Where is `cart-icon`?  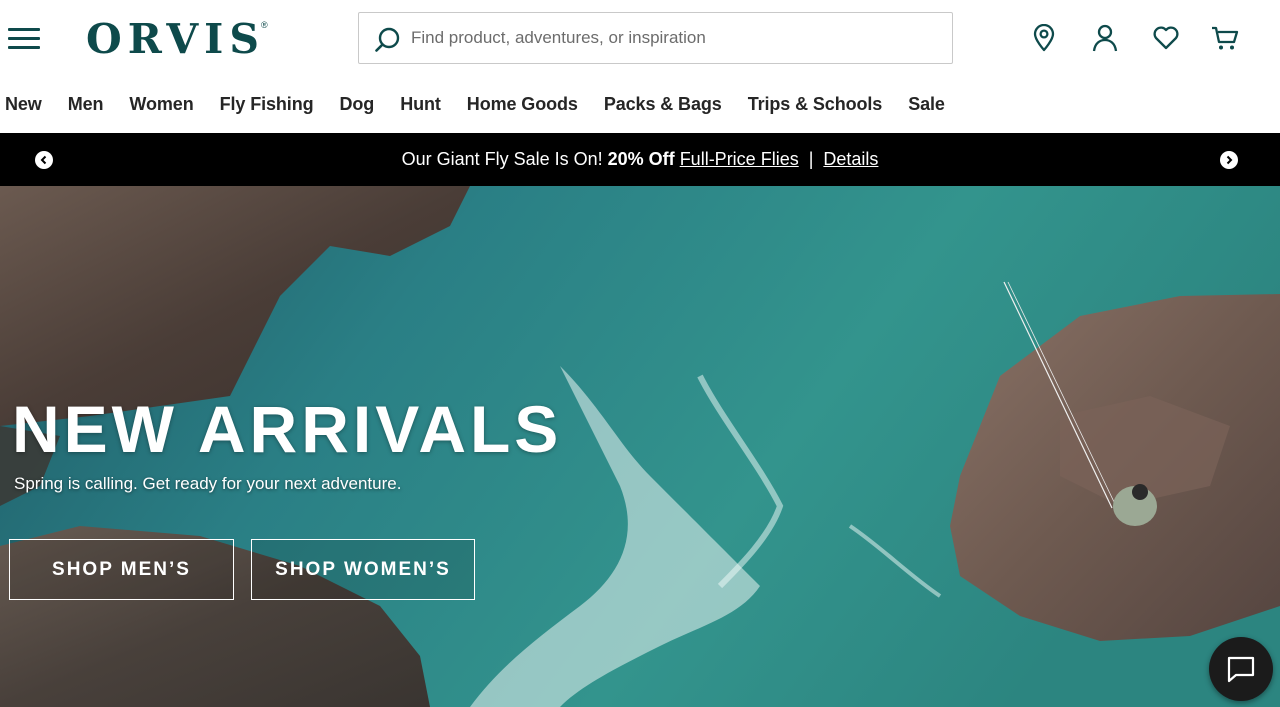 cart-icon is located at coordinates (1225, 38).